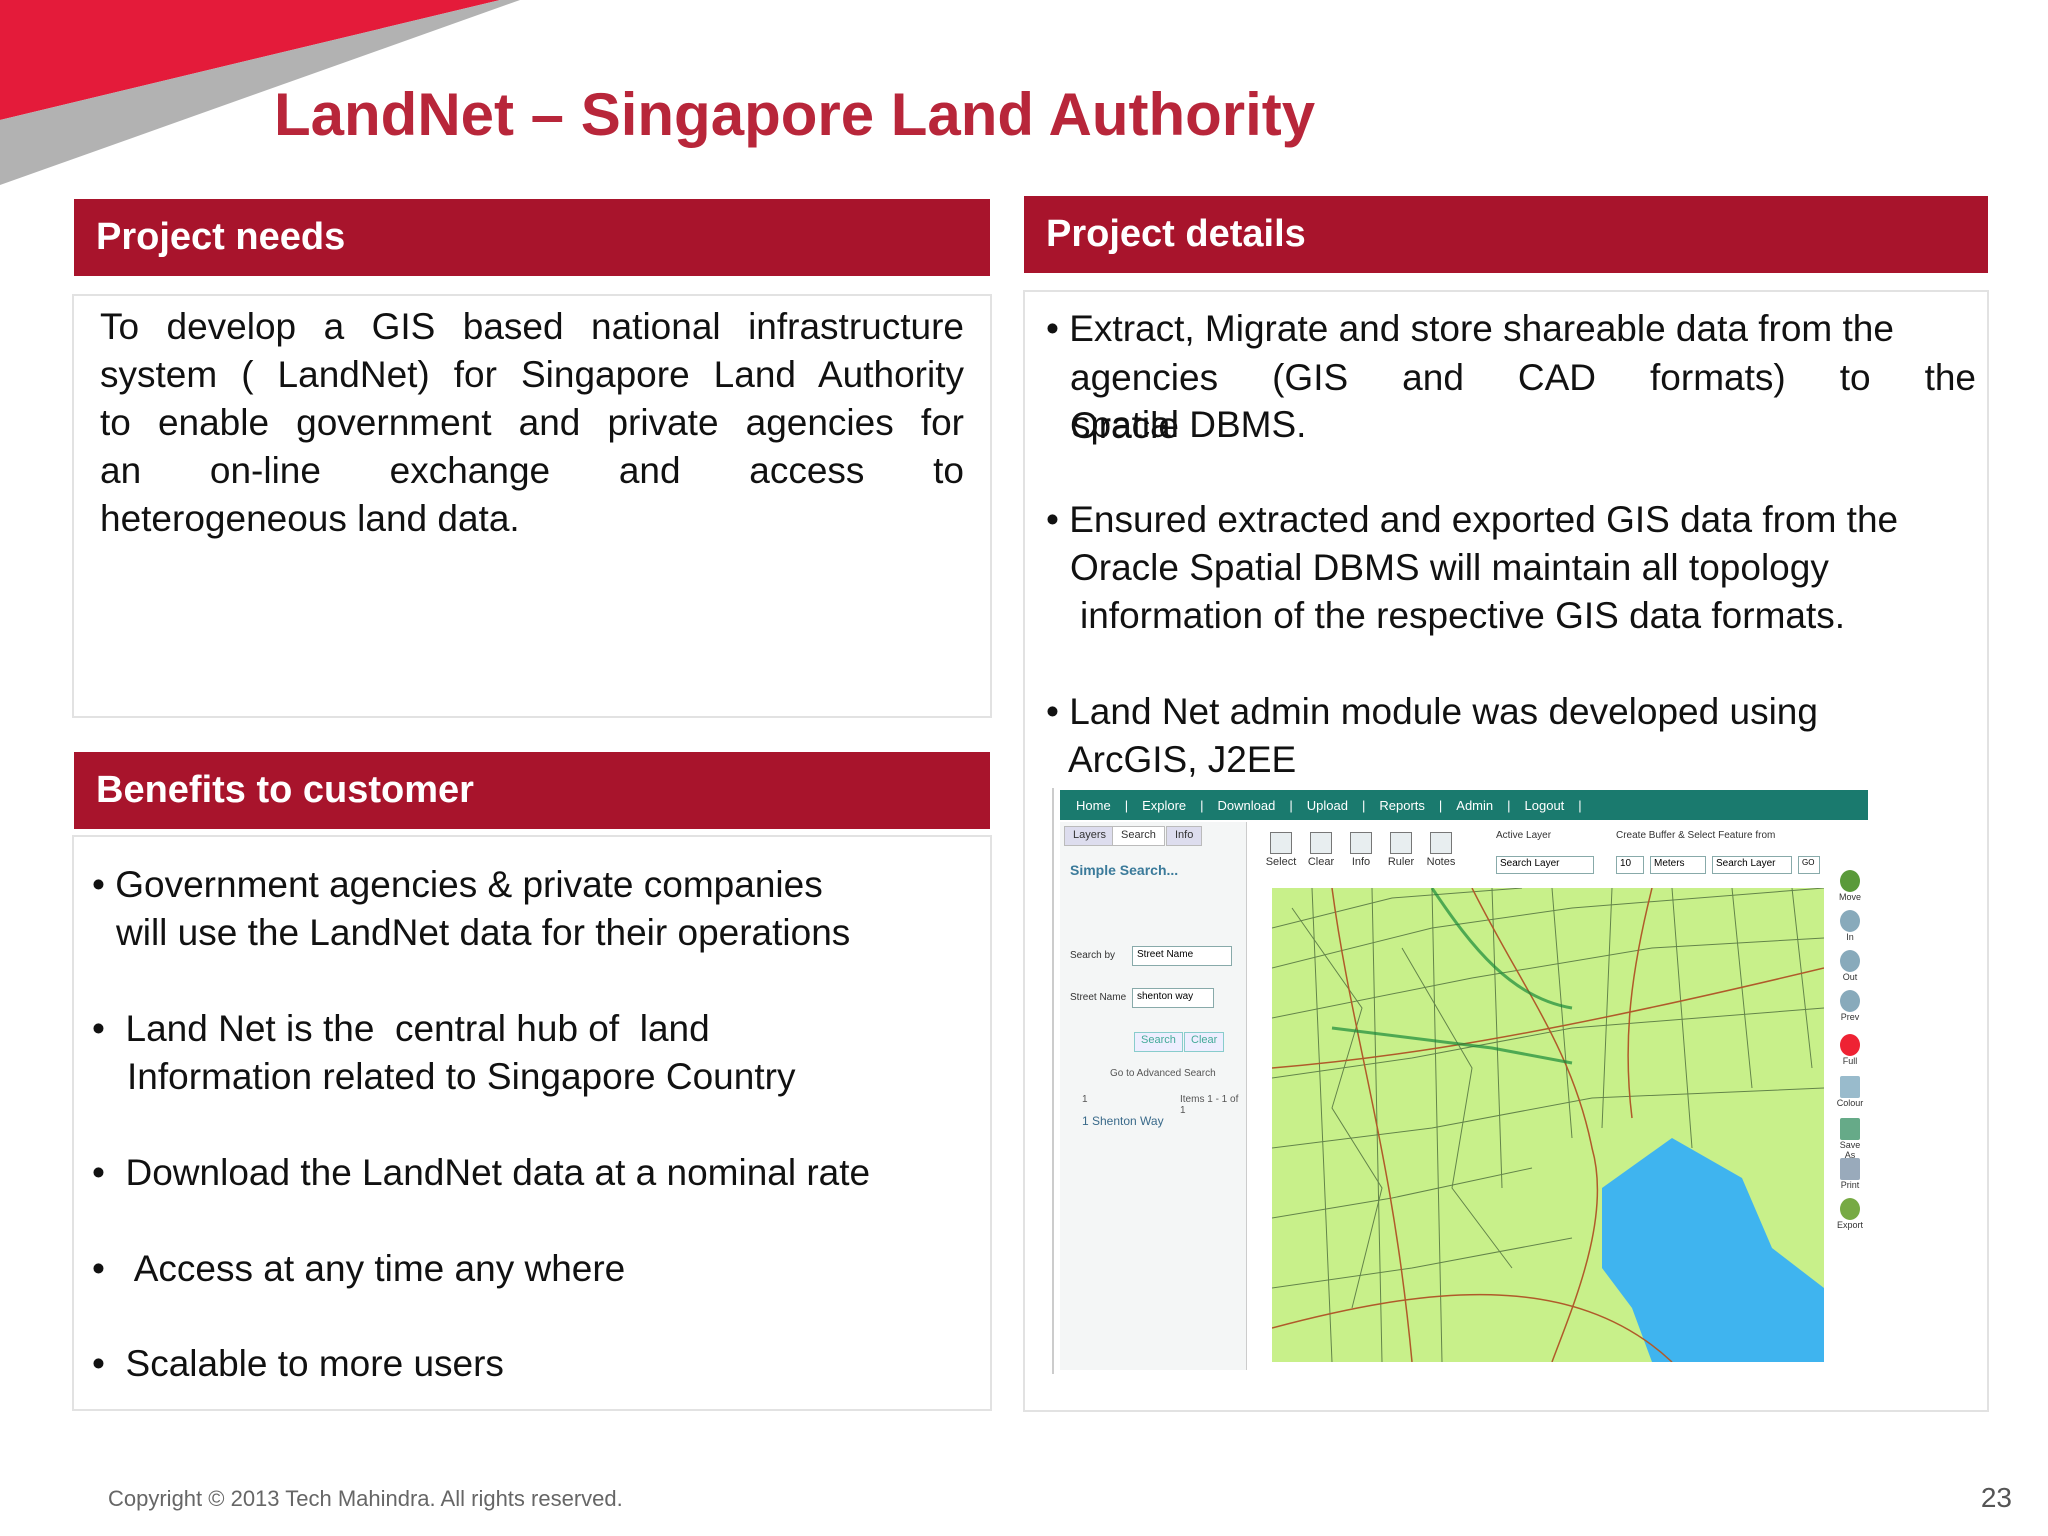 This screenshot has width=2048, height=1536. I want to click on tab-search: Search, so click(1138, 836).